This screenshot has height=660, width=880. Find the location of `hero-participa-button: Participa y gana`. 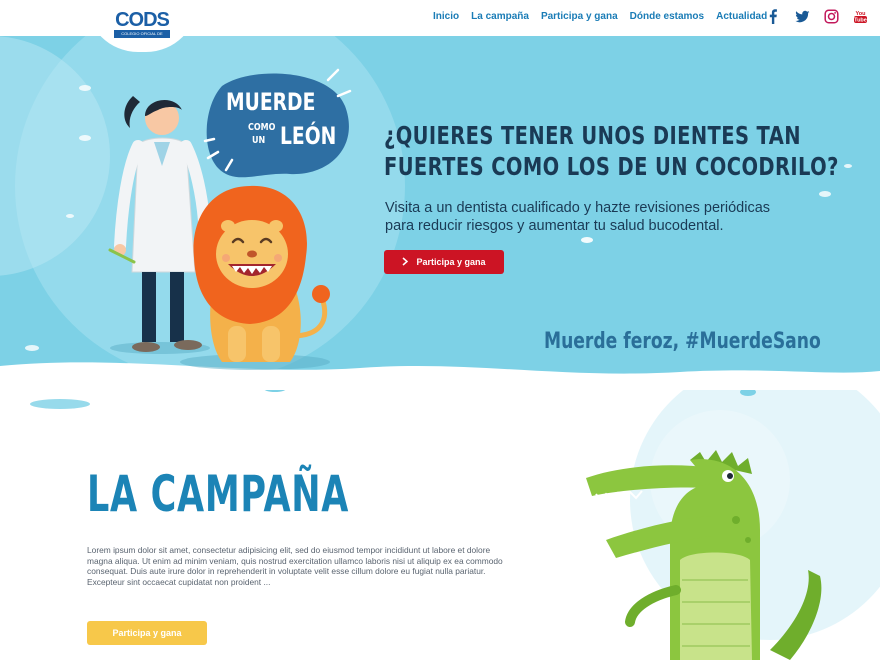

hero-participa-button: Participa y gana is located at coordinates (444, 262).